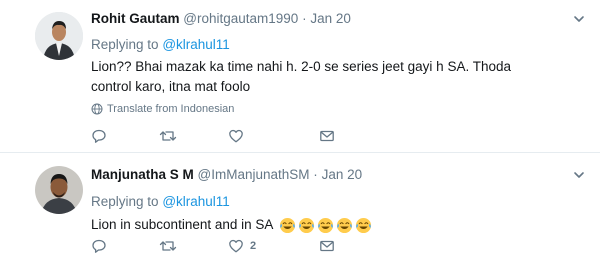 Image resolution: width=600 pixels, height=268 pixels. Describe the element at coordinates (253, 246) in the screenshot. I see `like-count: 2` at that location.